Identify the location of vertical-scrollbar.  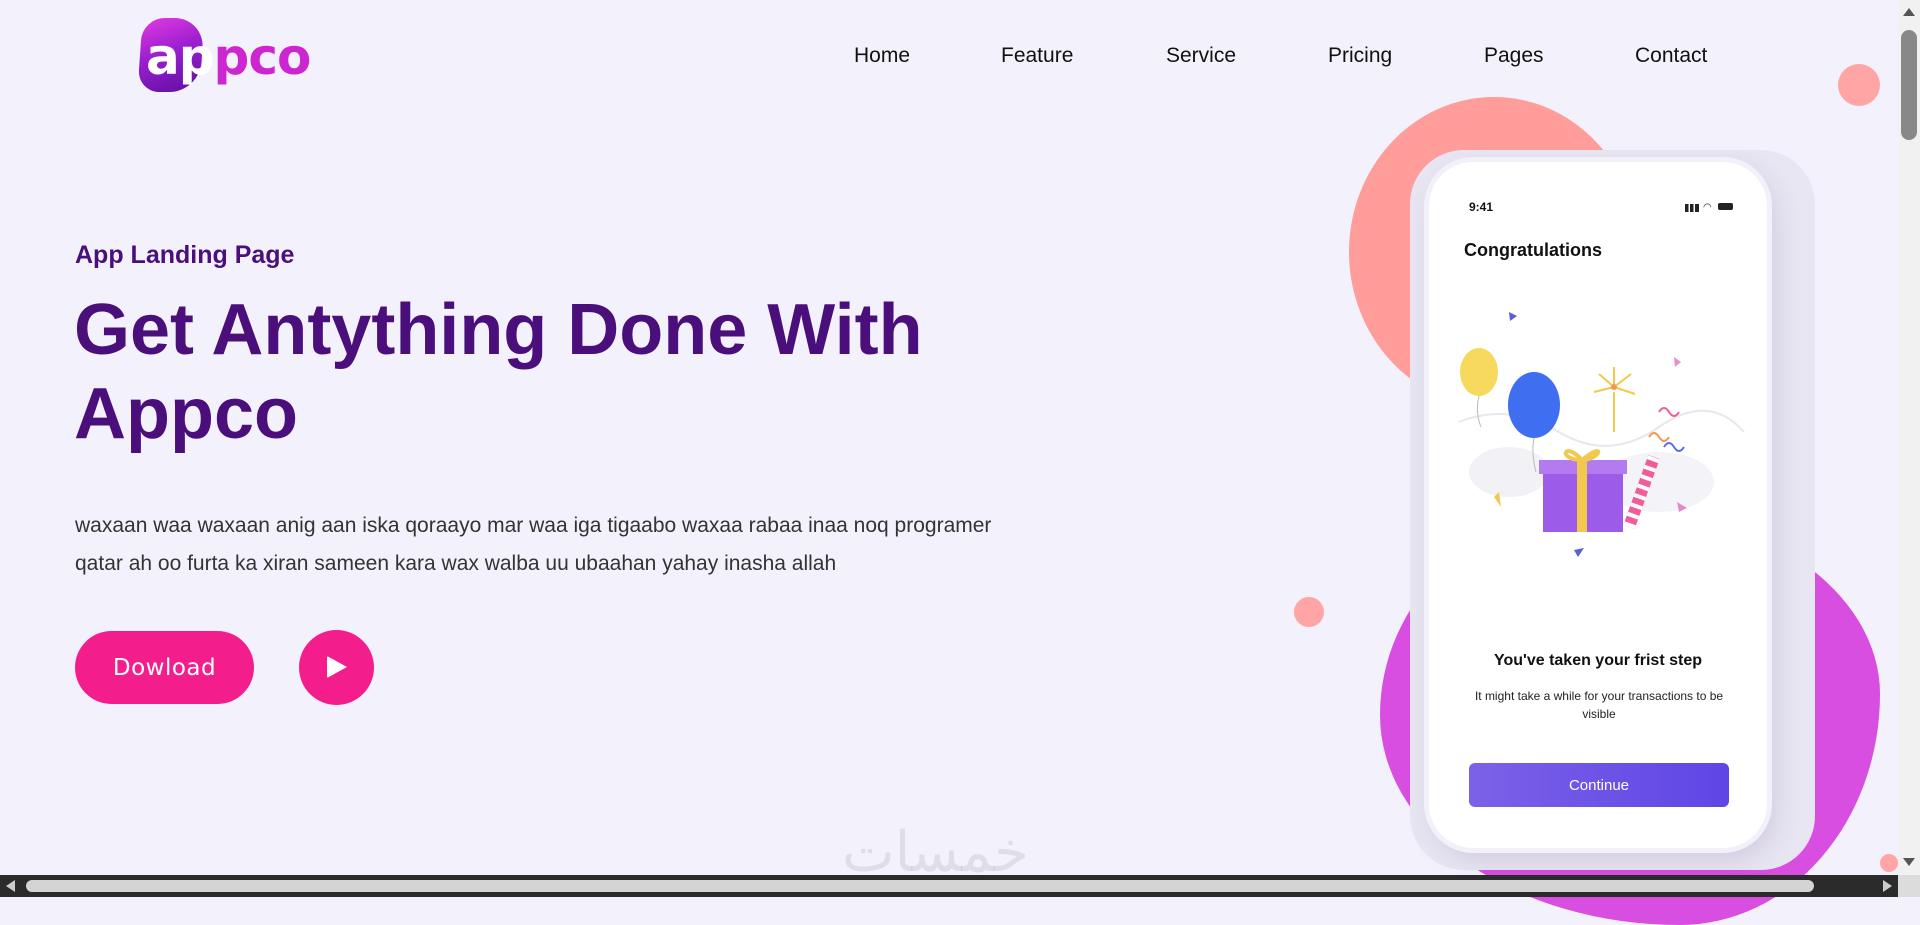
(1909, 437).